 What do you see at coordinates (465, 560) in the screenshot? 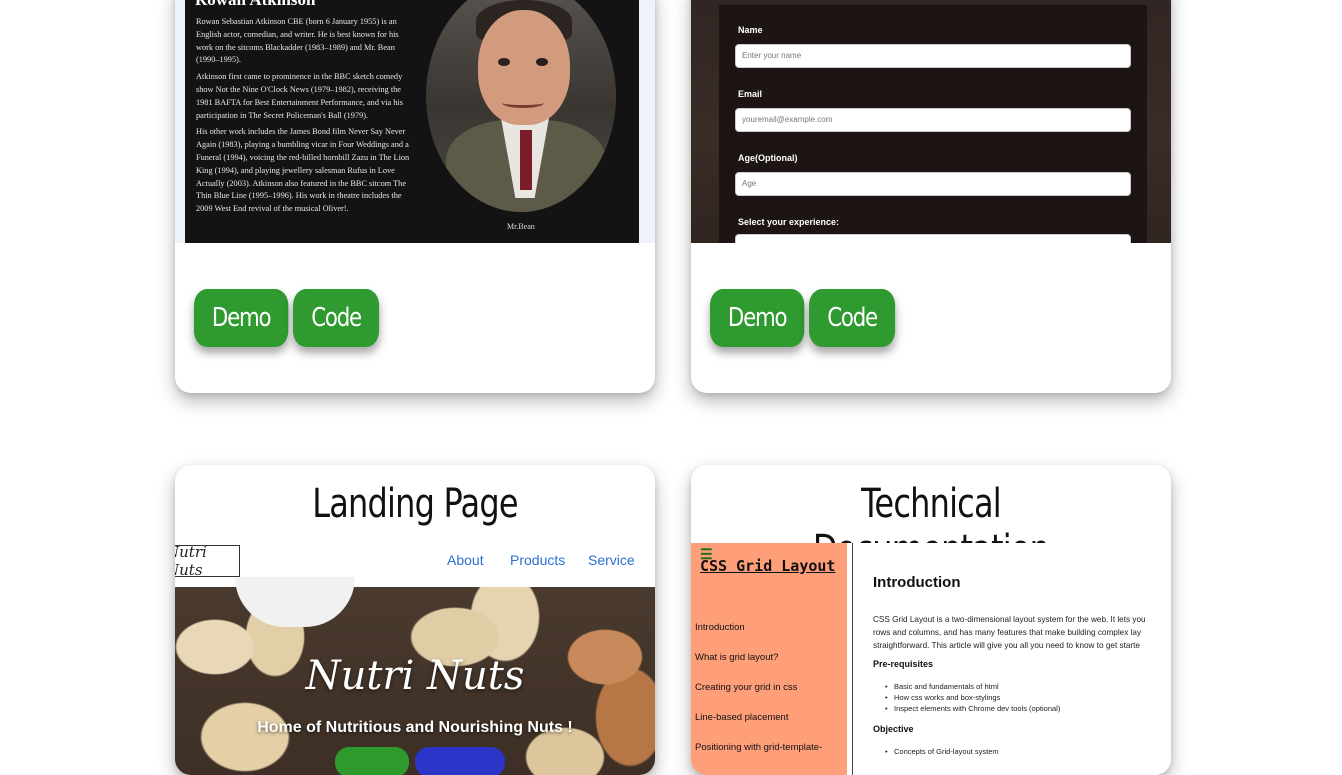
I see `nav-link-about: About` at bounding box center [465, 560].